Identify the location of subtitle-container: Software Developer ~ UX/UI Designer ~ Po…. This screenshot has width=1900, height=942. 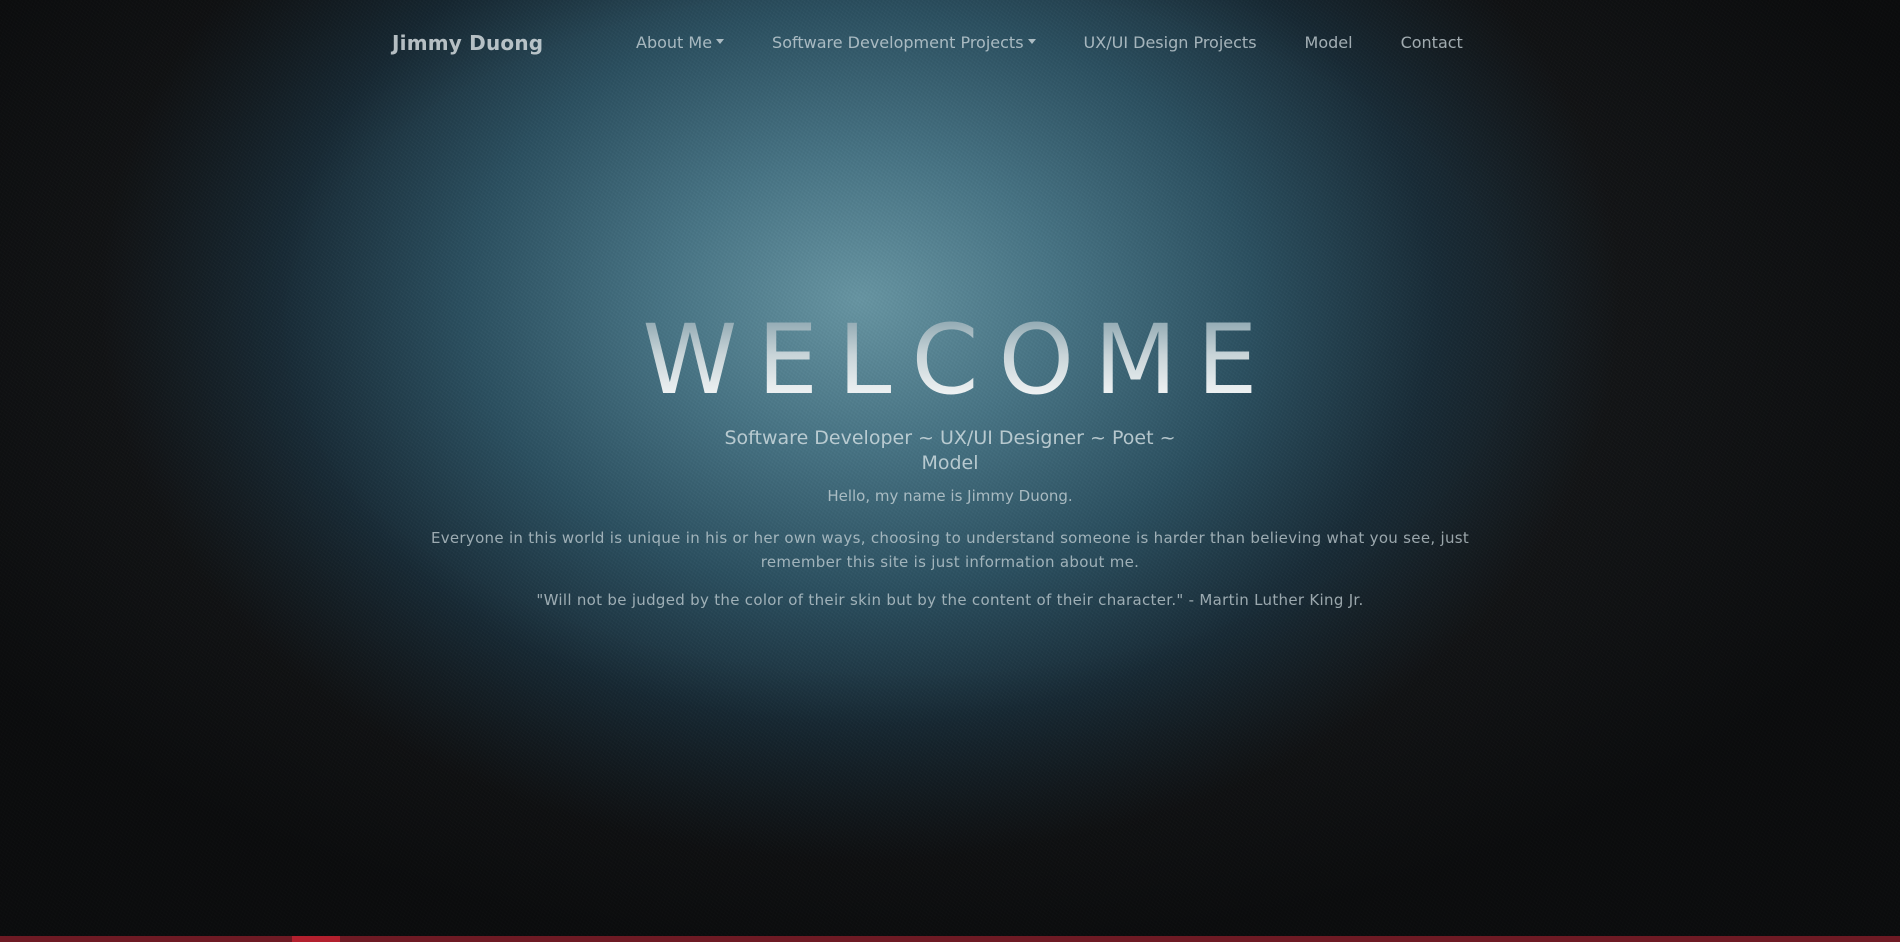
(950, 451).